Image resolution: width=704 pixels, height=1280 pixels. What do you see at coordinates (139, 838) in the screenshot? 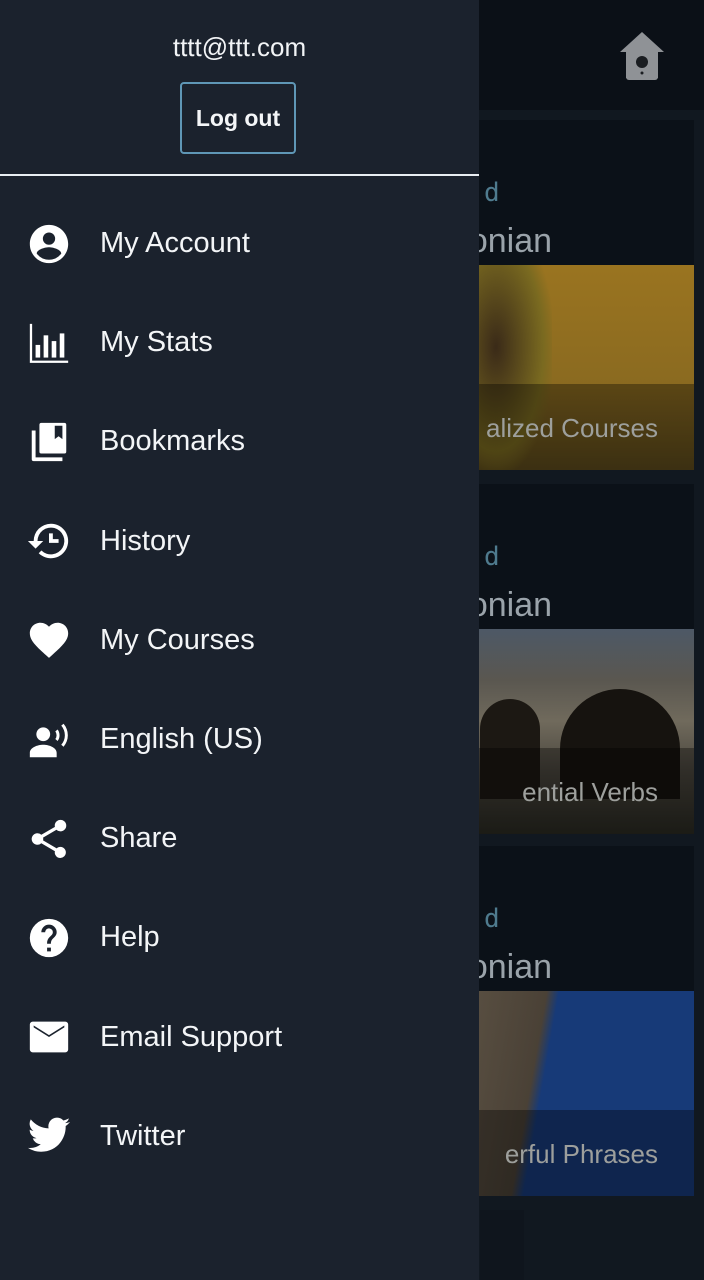
I see `menu-item-label: Share` at bounding box center [139, 838].